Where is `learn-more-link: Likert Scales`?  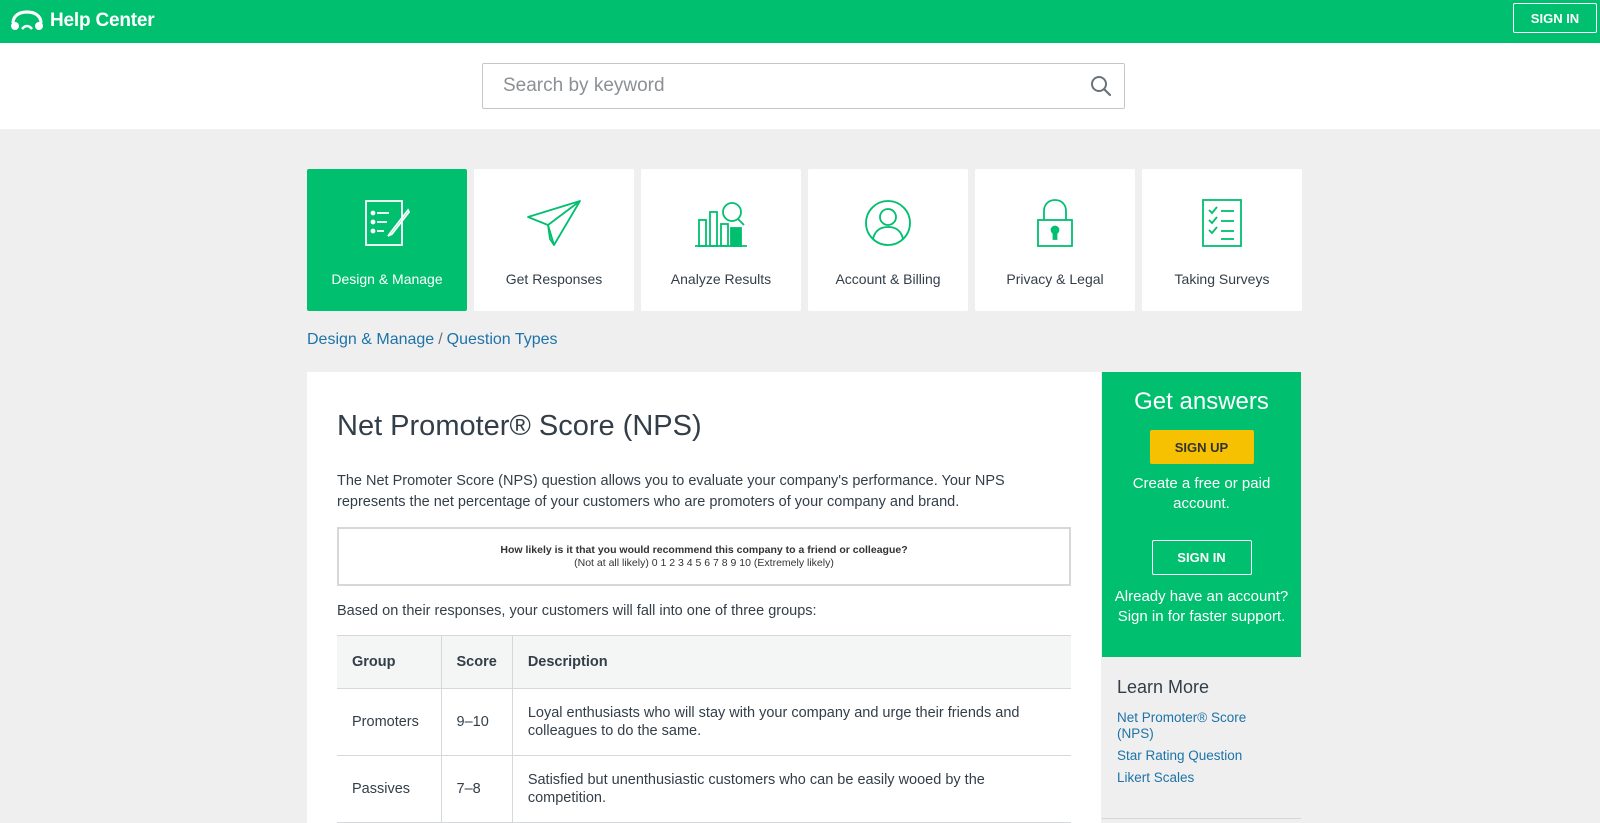 learn-more-link: Likert Scales is located at coordinates (1201, 778).